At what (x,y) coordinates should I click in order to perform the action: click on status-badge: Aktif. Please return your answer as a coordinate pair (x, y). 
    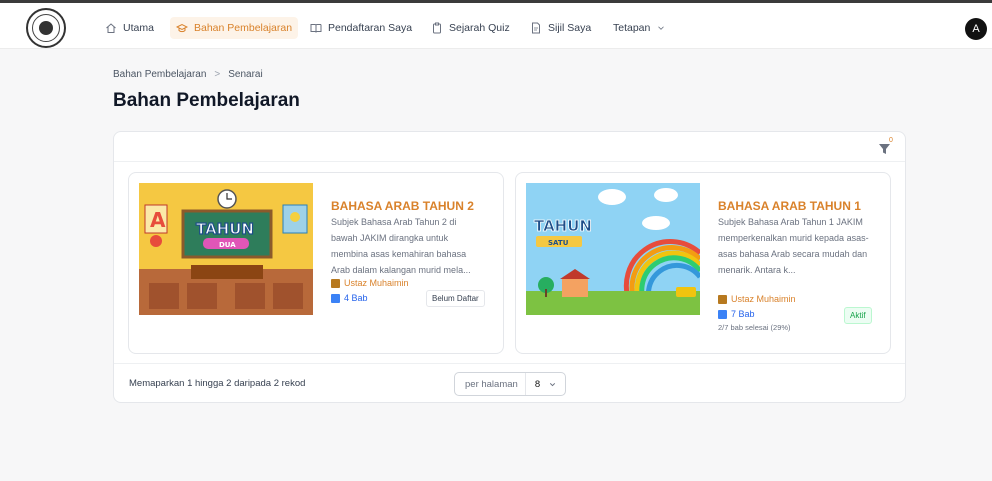
    Looking at the image, I should click on (858, 315).